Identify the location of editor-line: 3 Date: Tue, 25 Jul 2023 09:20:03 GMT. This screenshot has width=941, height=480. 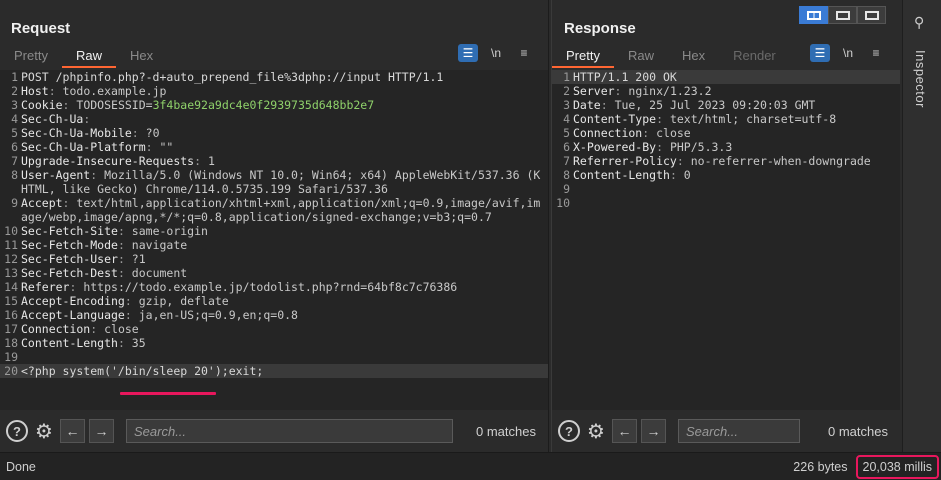
(726, 105).